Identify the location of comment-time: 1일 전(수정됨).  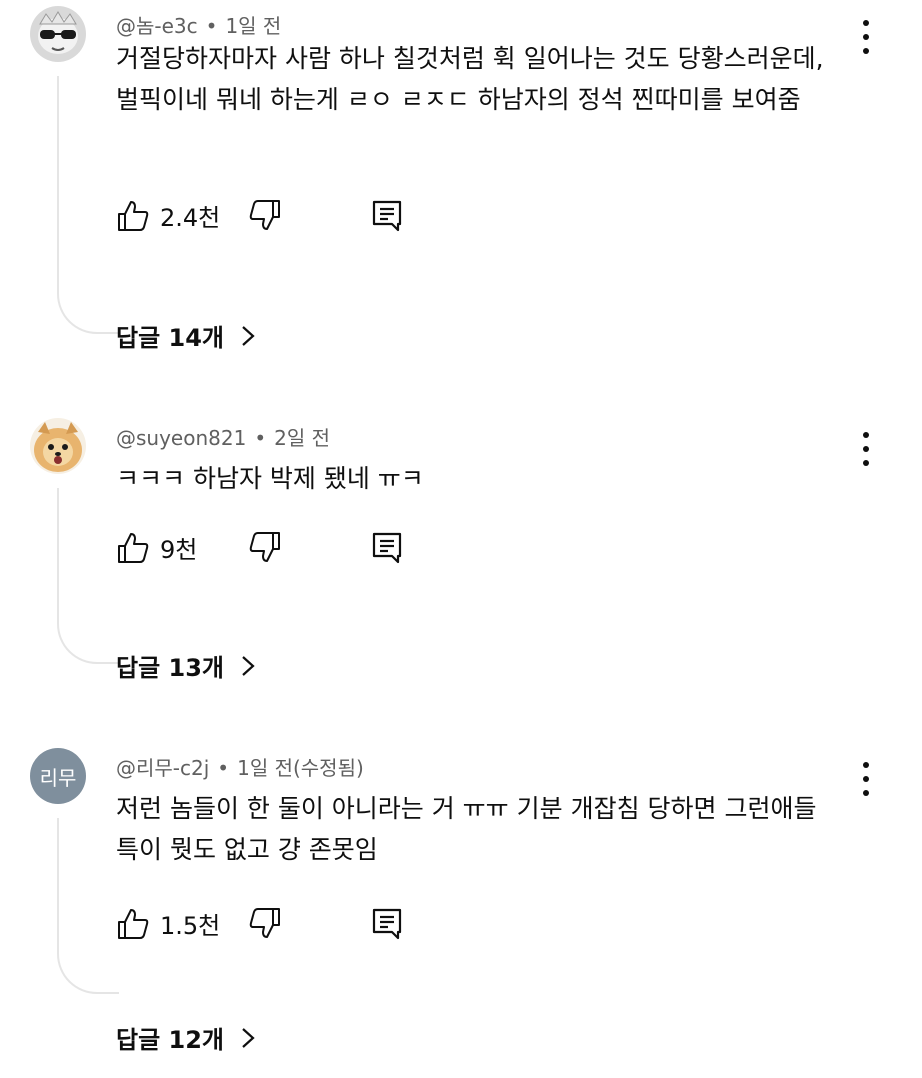
(300, 768).